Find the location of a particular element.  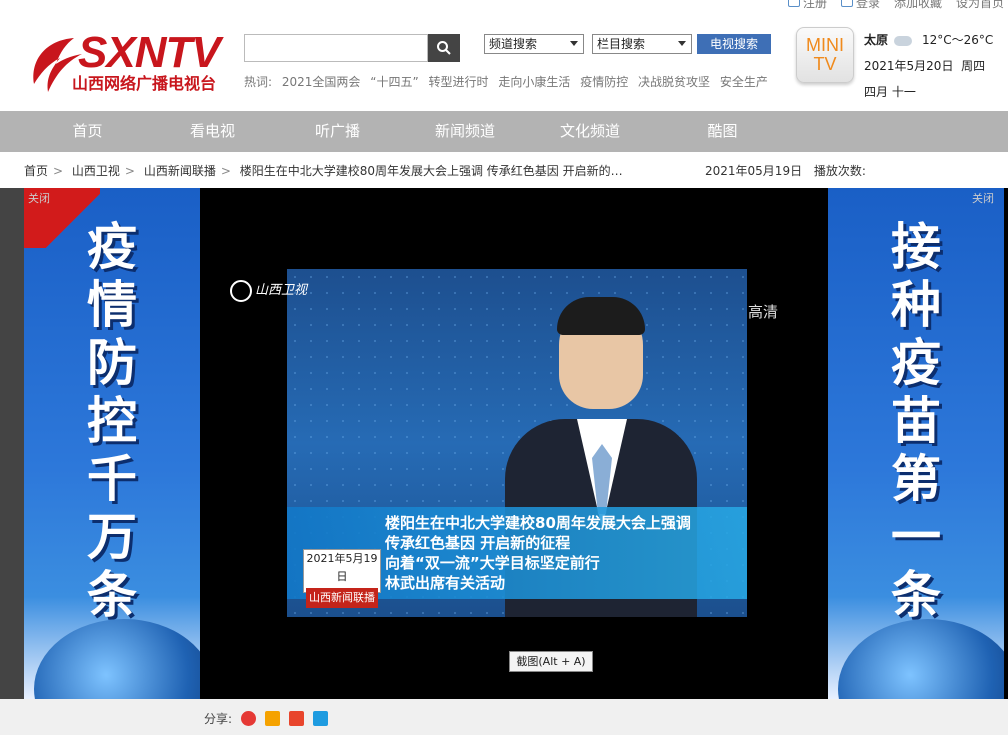

login-link: 登录 is located at coordinates (860, 5).